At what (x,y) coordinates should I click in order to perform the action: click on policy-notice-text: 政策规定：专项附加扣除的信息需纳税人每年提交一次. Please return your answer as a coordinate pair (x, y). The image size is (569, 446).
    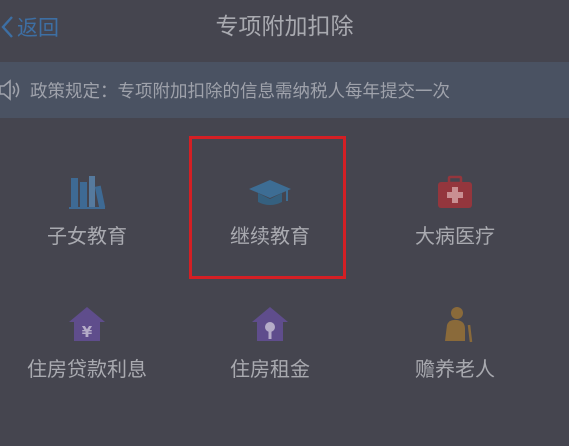
    Looking at the image, I should click on (240, 91).